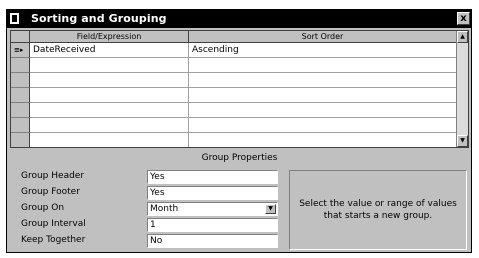 The height and width of the screenshot is (258, 479). I want to click on keep-together-field: No, so click(212, 241).